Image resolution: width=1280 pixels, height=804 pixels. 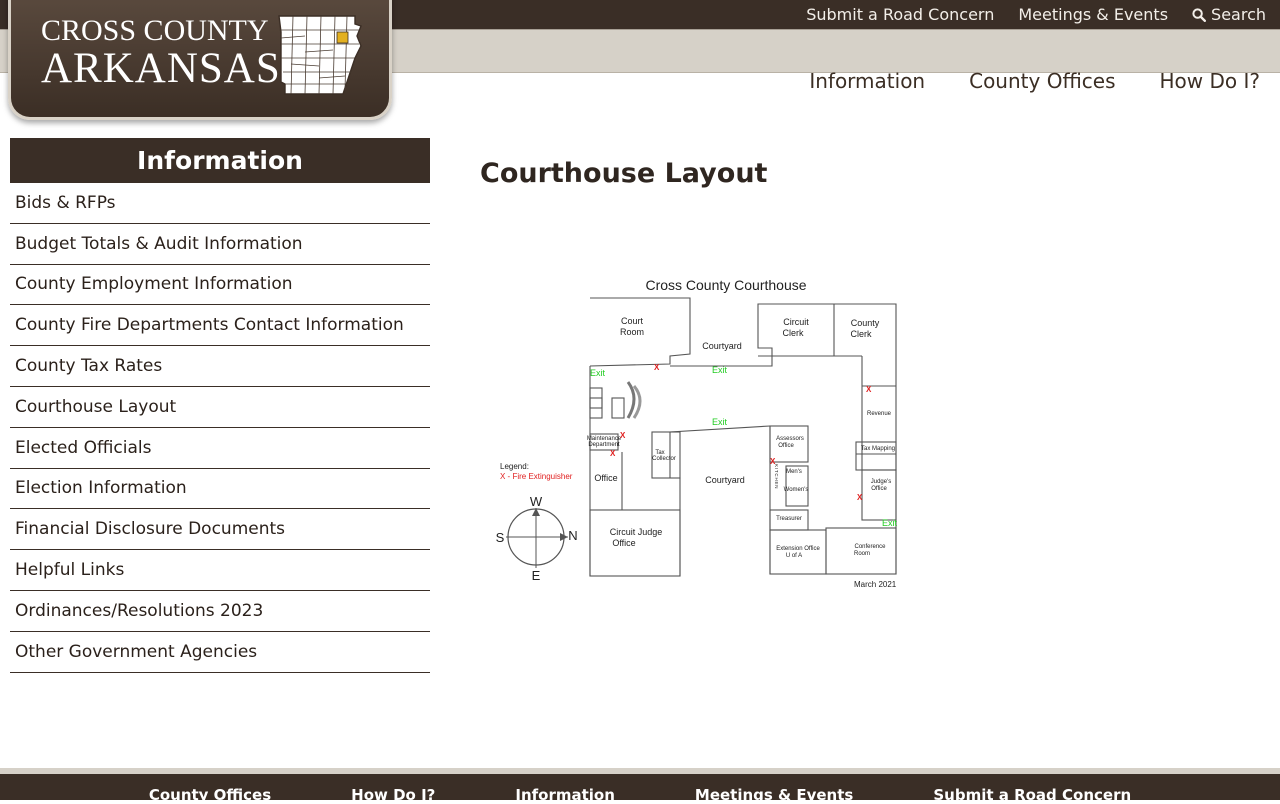 I want to click on room-tax-mapping: Tax Mapping, so click(x=878, y=449).